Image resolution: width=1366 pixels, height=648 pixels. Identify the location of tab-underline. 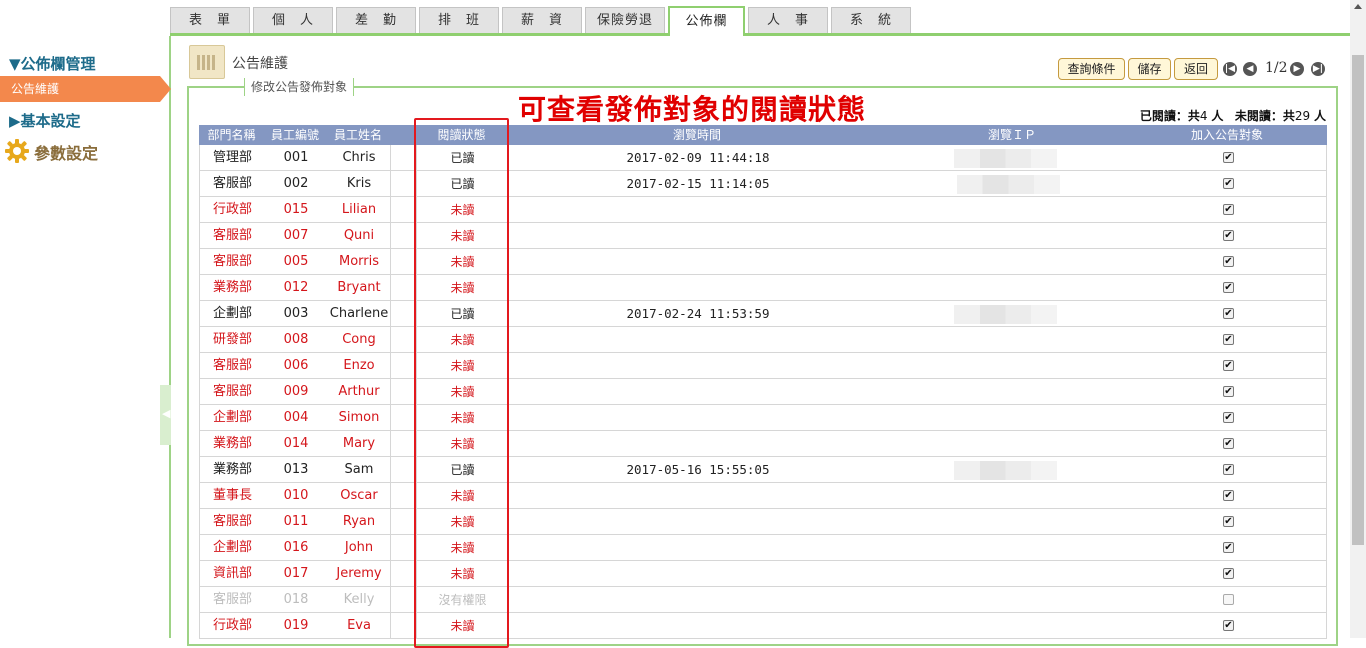
(760, 34).